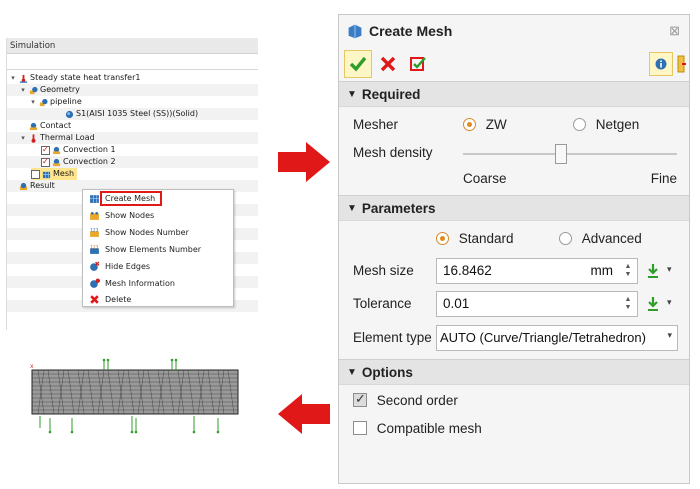 This screenshot has width=700, height=489. I want to click on tree-item-label: Contact, so click(56, 125).